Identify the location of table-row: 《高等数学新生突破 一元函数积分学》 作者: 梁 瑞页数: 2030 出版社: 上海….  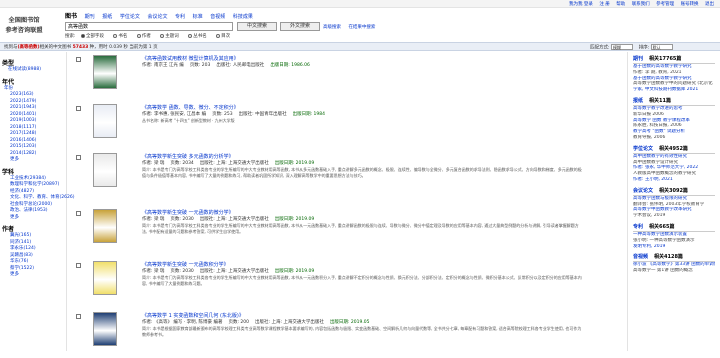
(331, 284).